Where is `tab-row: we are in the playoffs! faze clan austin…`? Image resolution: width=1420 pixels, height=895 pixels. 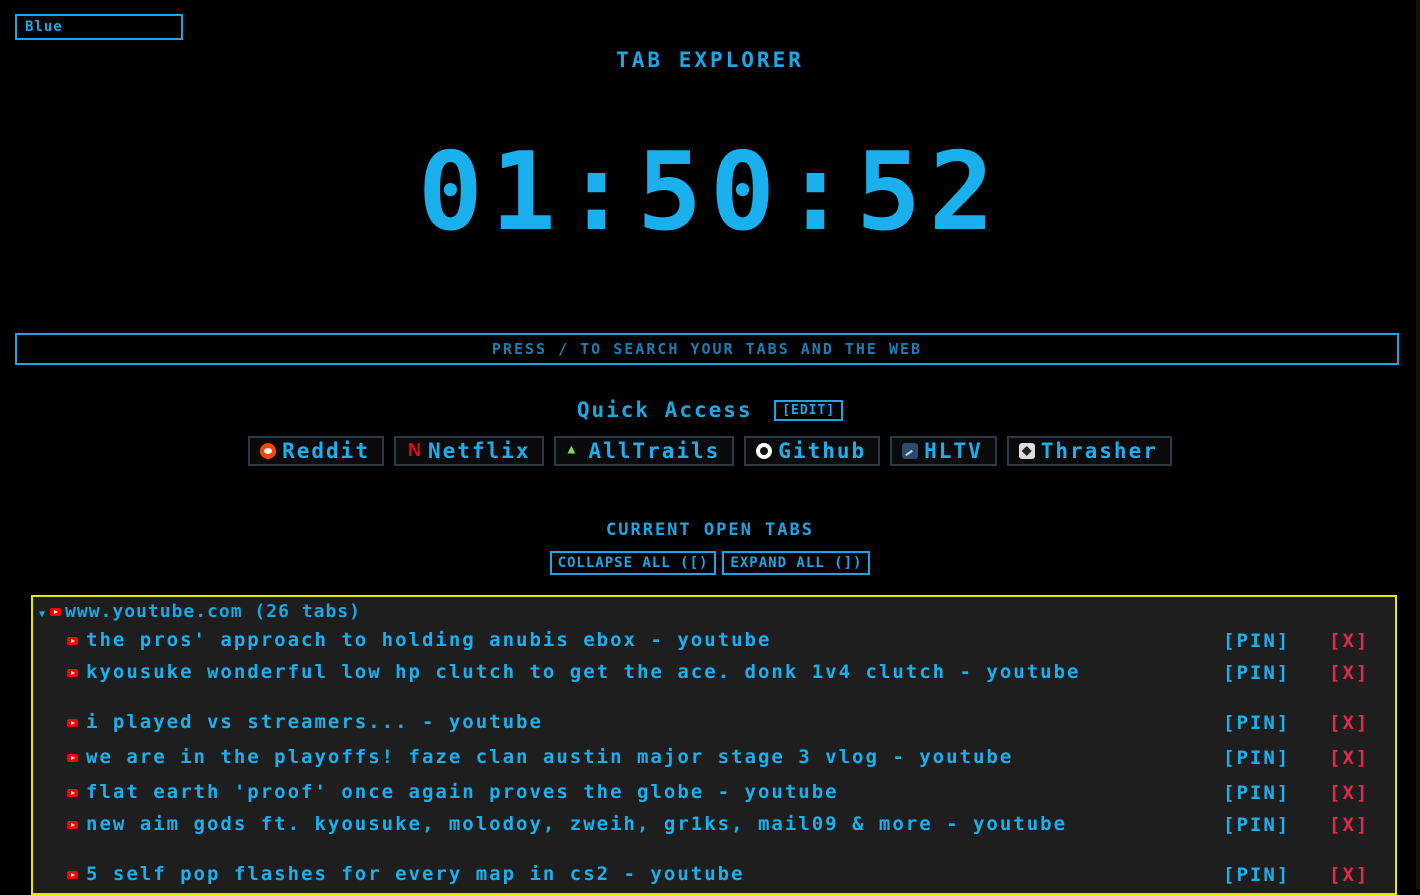 tab-row: we are in the playoffs! faze clan austin… is located at coordinates (722, 758).